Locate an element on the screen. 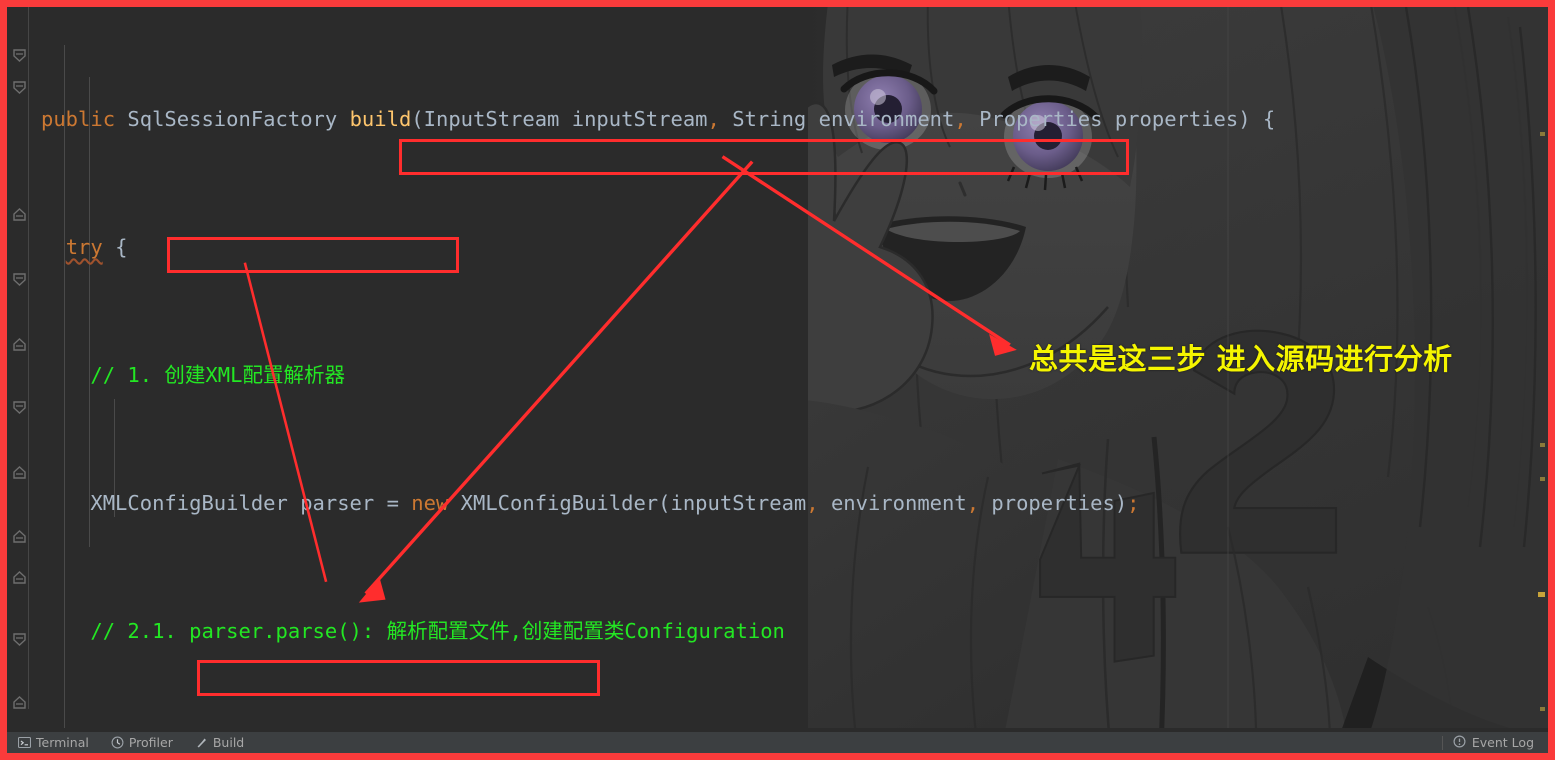 This screenshot has width=1555, height=760. tool-button-terminal: Terminal is located at coordinates (53, 742).